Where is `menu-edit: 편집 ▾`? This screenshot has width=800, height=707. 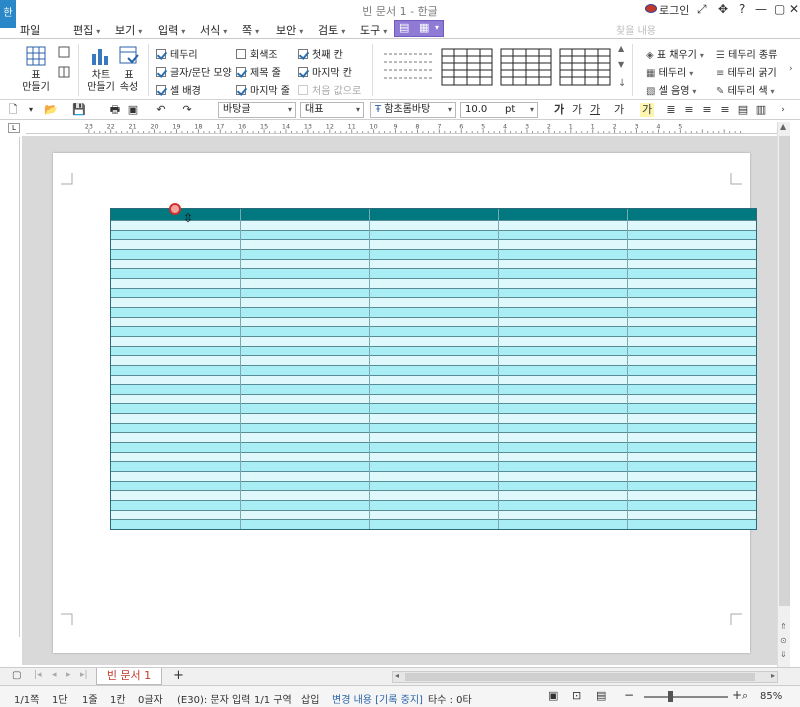
menu-edit: 편집 ▾ is located at coordinates (86, 30).